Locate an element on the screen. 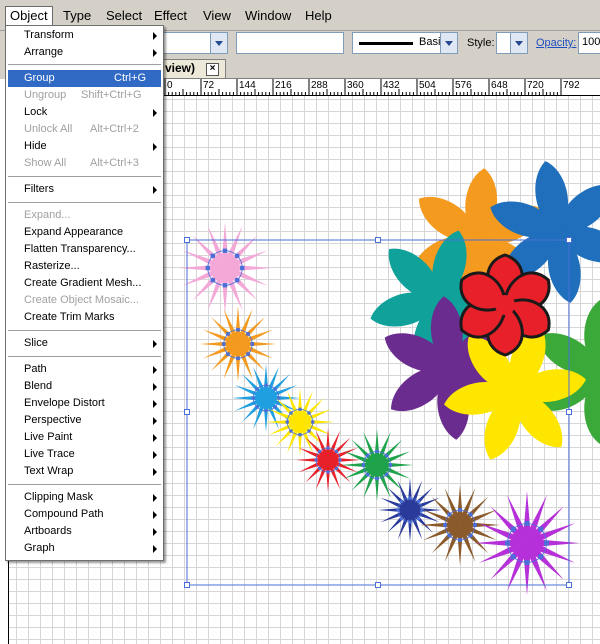 This screenshot has width=600, height=644. brush-stroke-preview is located at coordinates (386, 43).